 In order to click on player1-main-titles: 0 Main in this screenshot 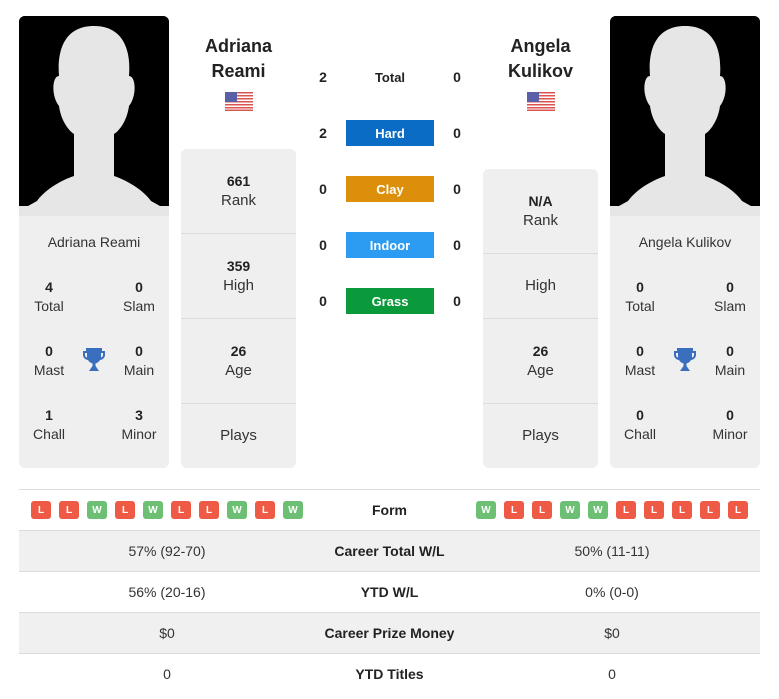, I will do `click(139, 361)`.